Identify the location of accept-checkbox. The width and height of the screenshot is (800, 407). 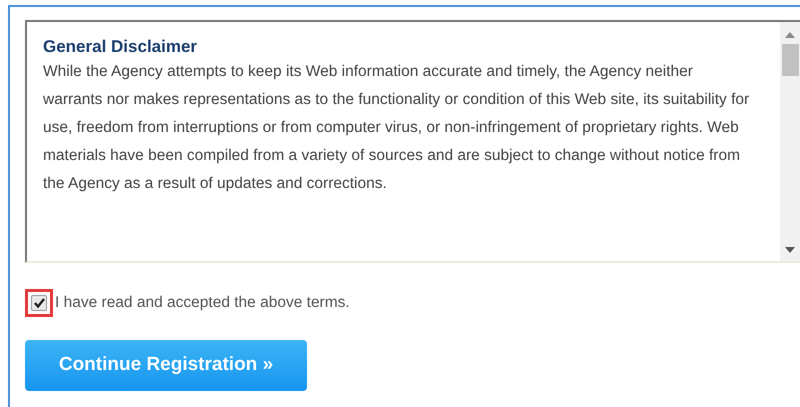
(39, 303).